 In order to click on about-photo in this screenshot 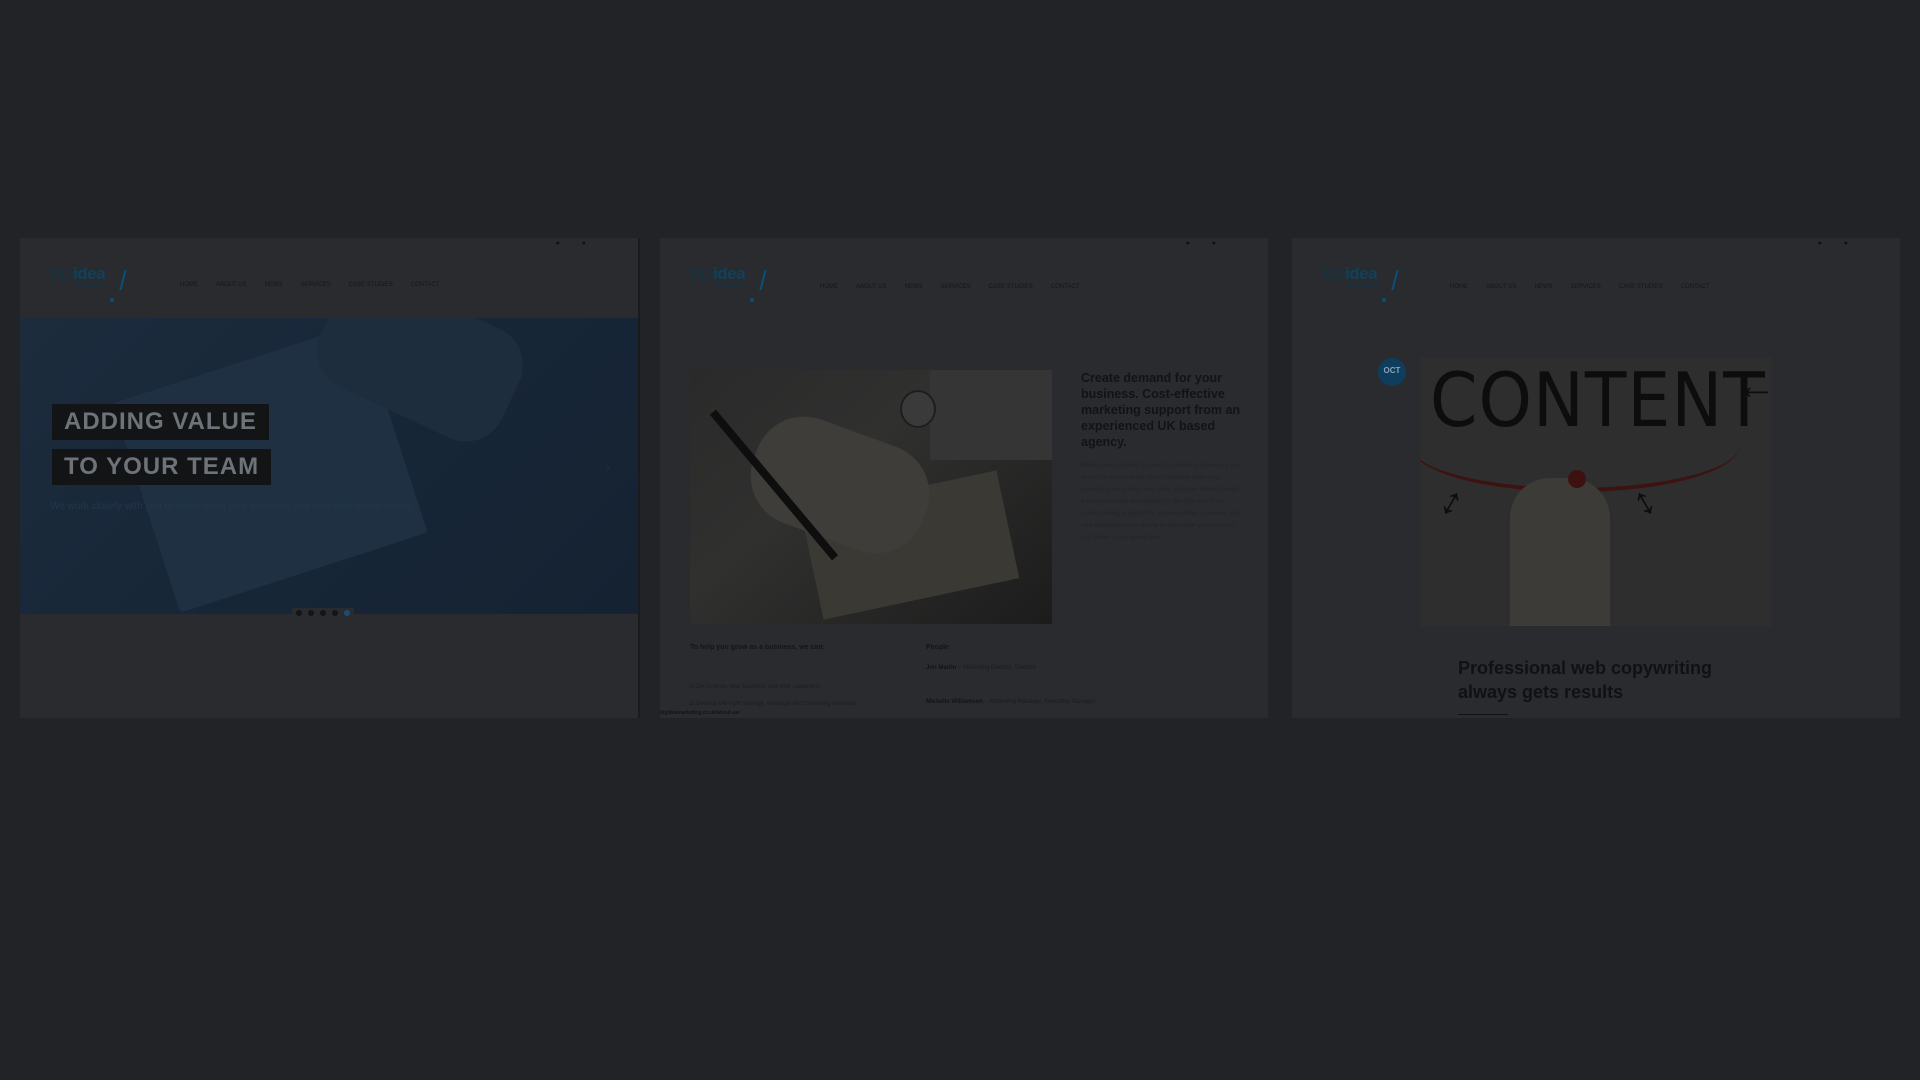, I will do `click(871, 497)`.